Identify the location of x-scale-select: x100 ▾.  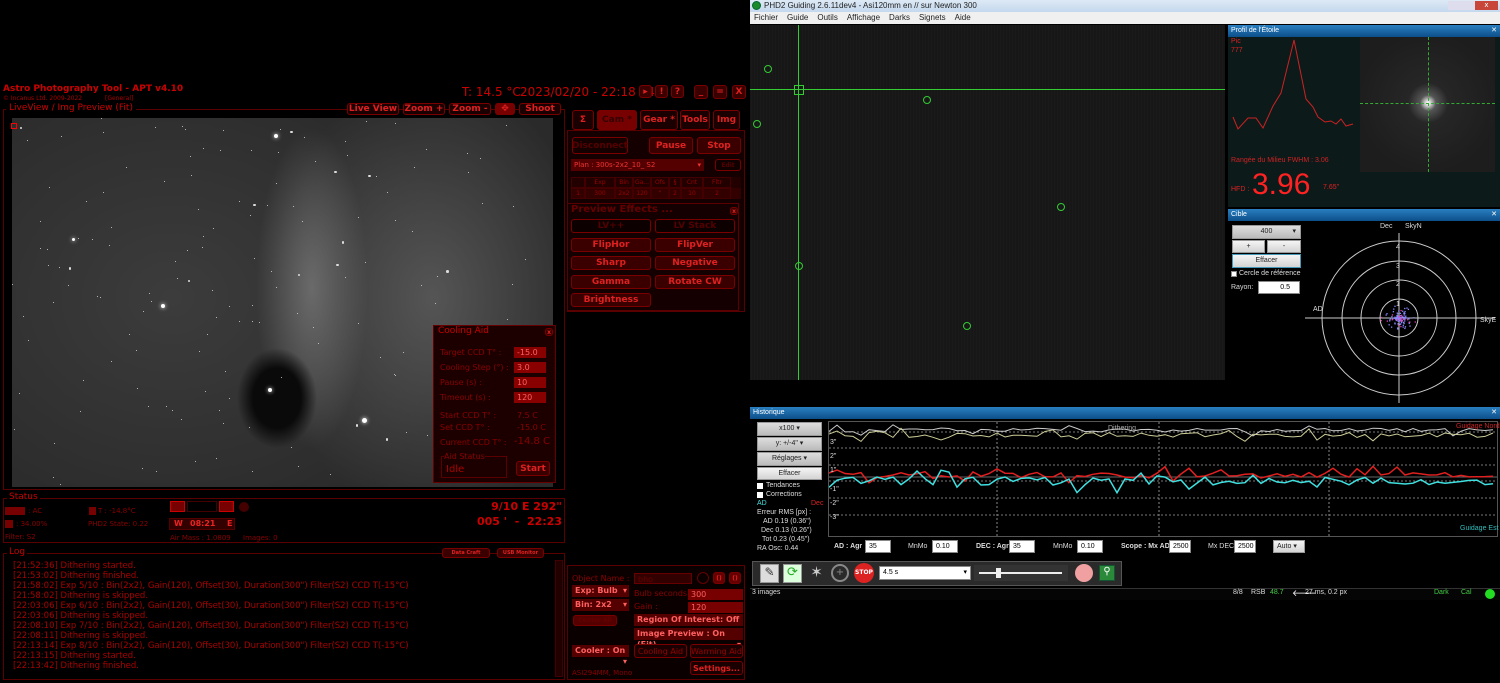
(789, 429).